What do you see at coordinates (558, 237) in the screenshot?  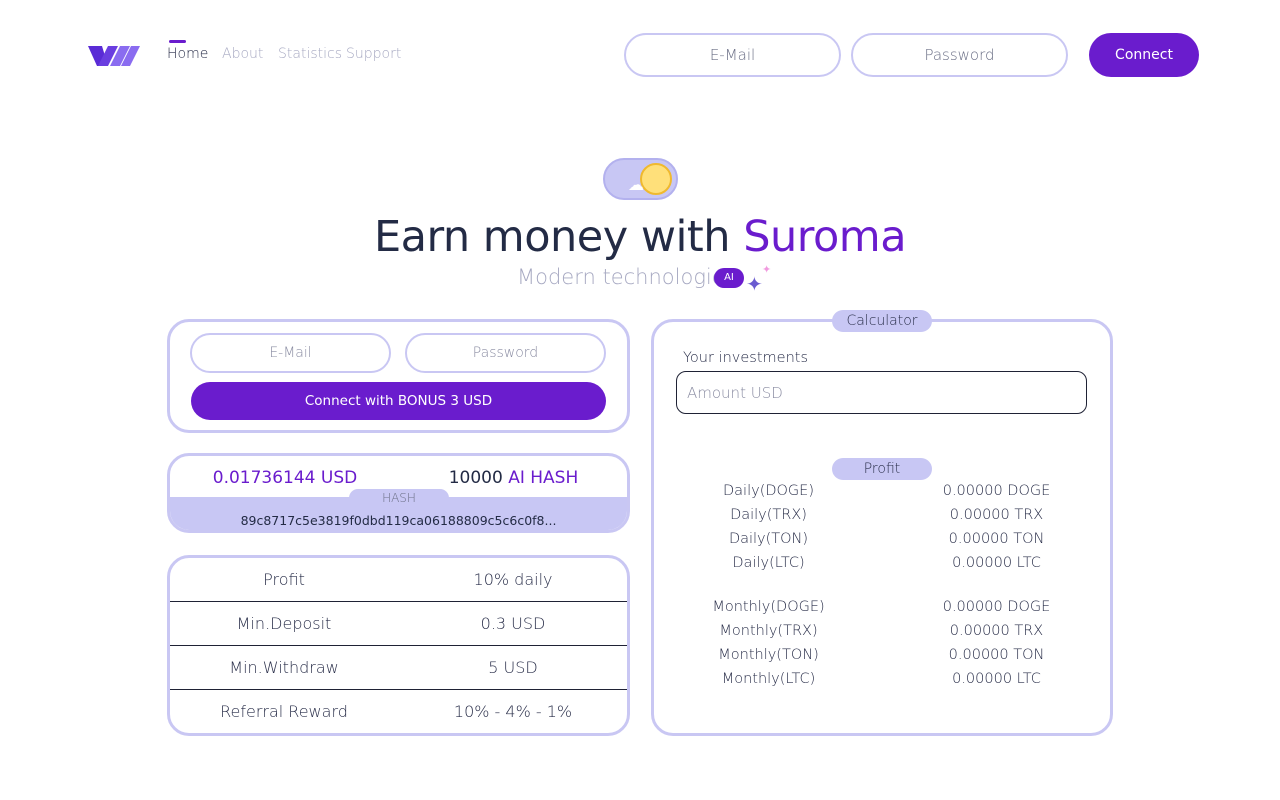 I see `hero-title-prefix: Earn money with` at bounding box center [558, 237].